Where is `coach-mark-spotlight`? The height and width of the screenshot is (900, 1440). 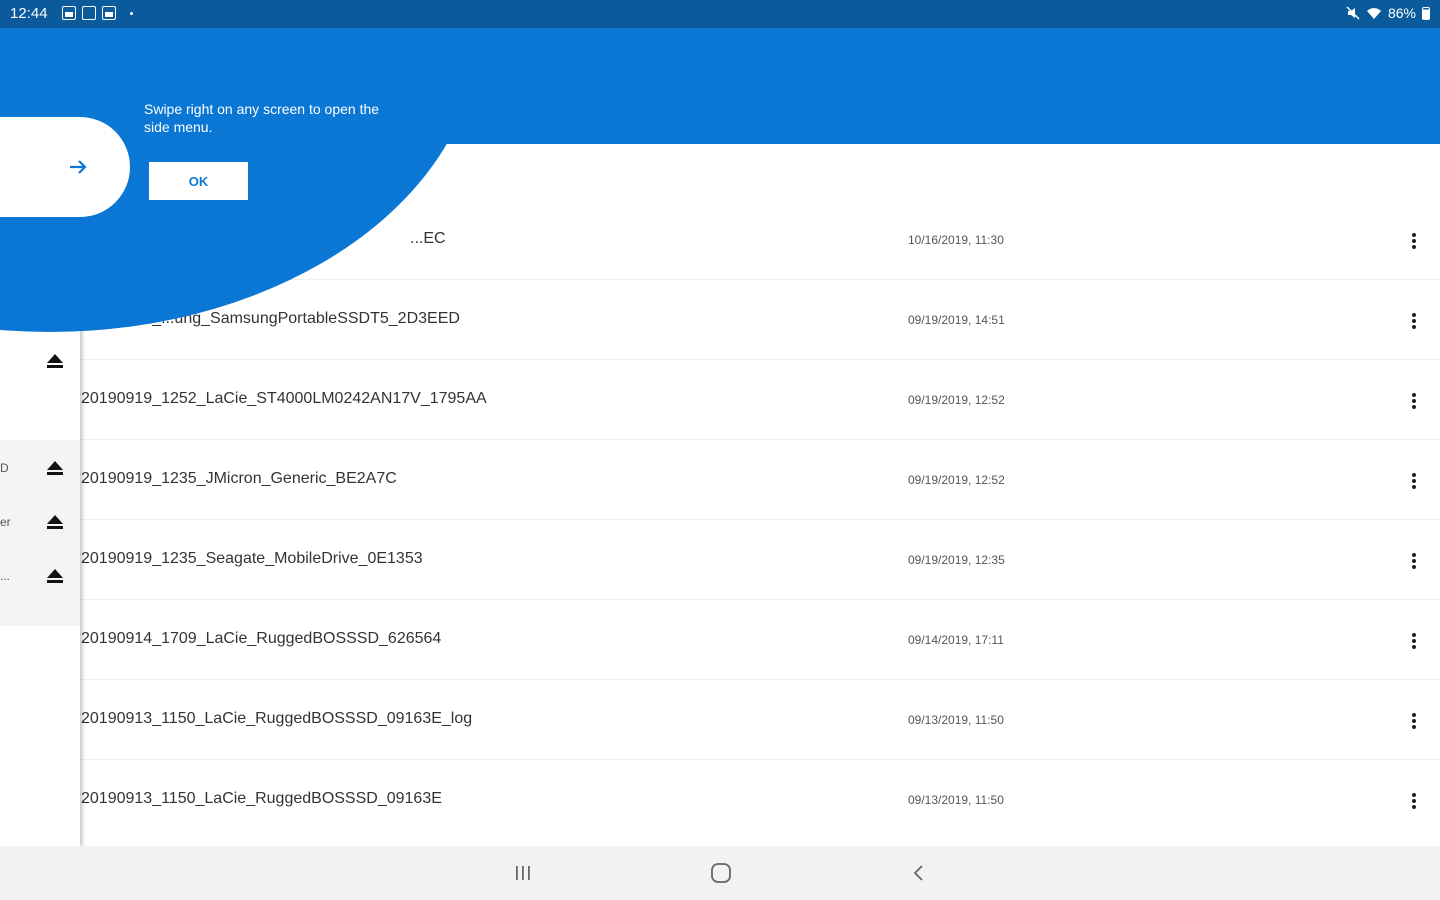 coach-mark-spotlight is located at coordinates (65, 167).